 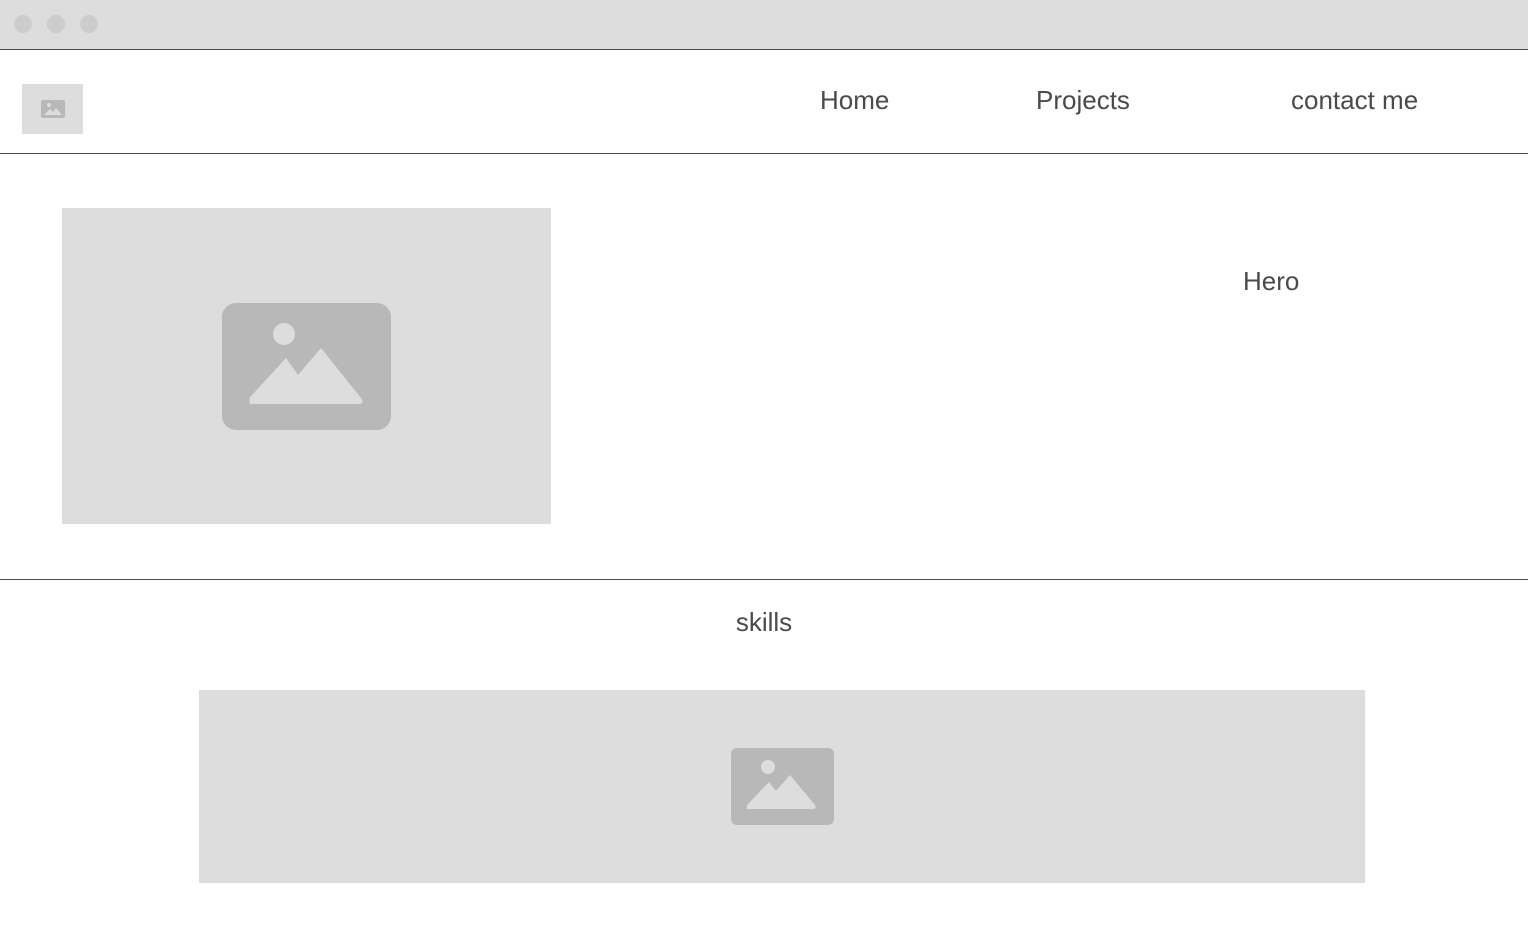 What do you see at coordinates (854, 100) in the screenshot?
I see `nav-home-link: Home` at bounding box center [854, 100].